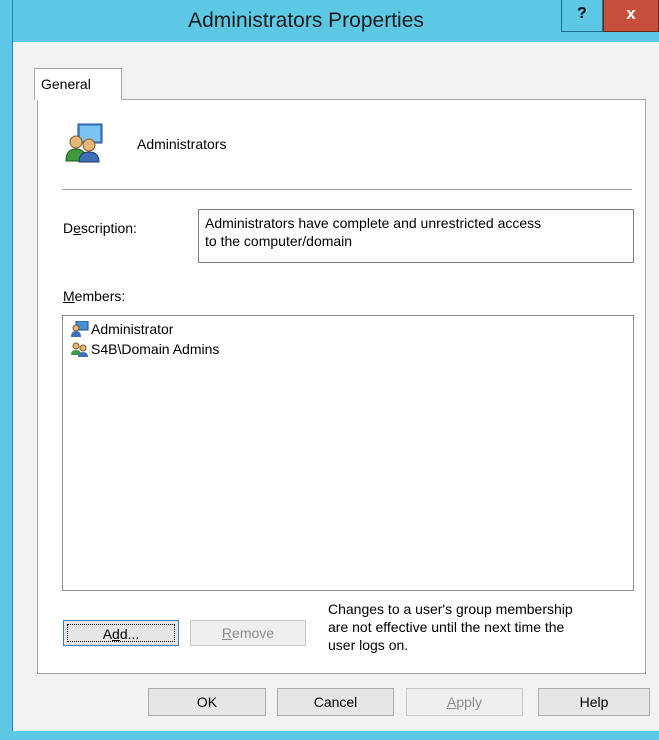  What do you see at coordinates (631, 16) in the screenshot?
I see `close-button: x` at bounding box center [631, 16].